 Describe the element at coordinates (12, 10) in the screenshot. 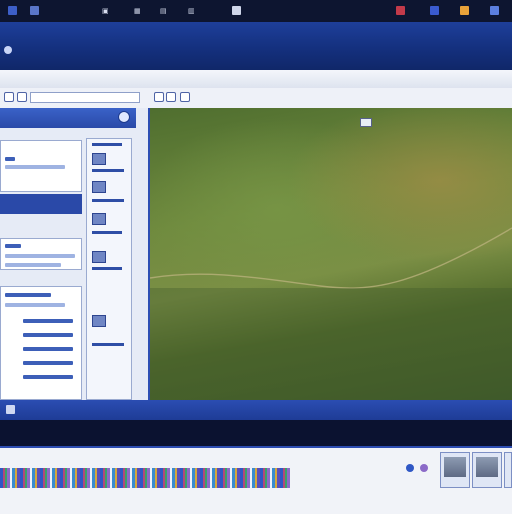

I see `app-menu-icon` at that location.